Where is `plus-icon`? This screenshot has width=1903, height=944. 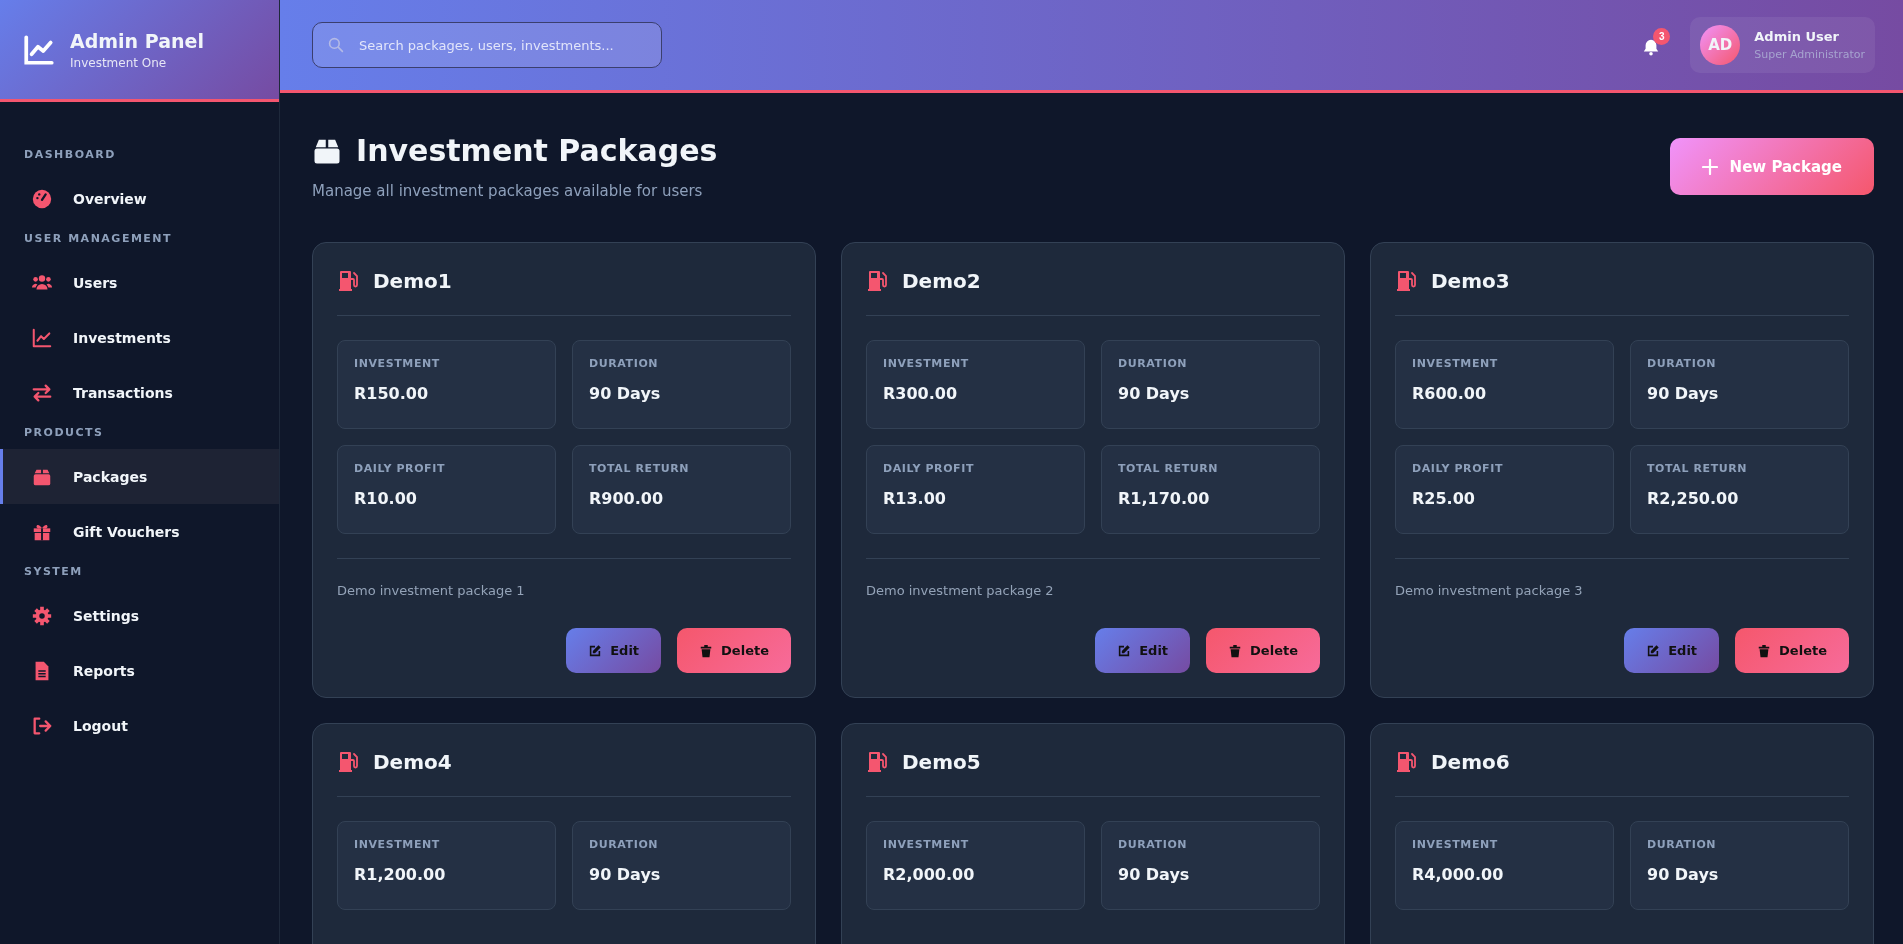 plus-icon is located at coordinates (1709, 166).